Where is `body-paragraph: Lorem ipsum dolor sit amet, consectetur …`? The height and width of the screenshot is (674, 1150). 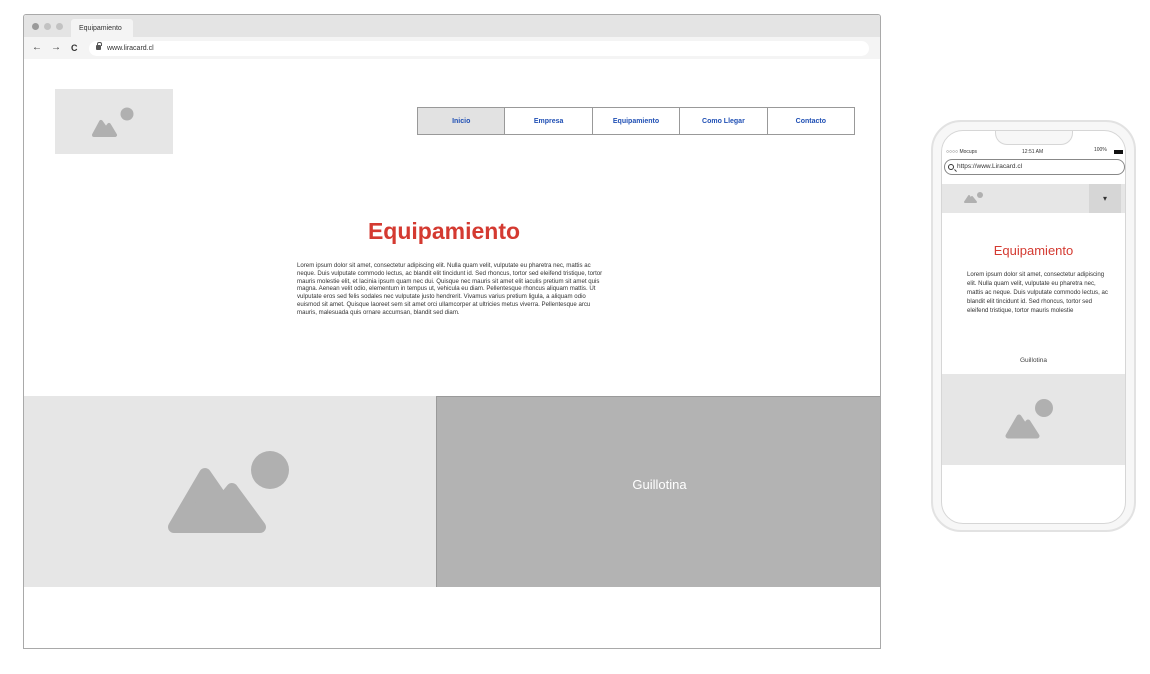 body-paragraph: Lorem ipsum dolor sit amet, consectetur … is located at coordinates (450, 289).